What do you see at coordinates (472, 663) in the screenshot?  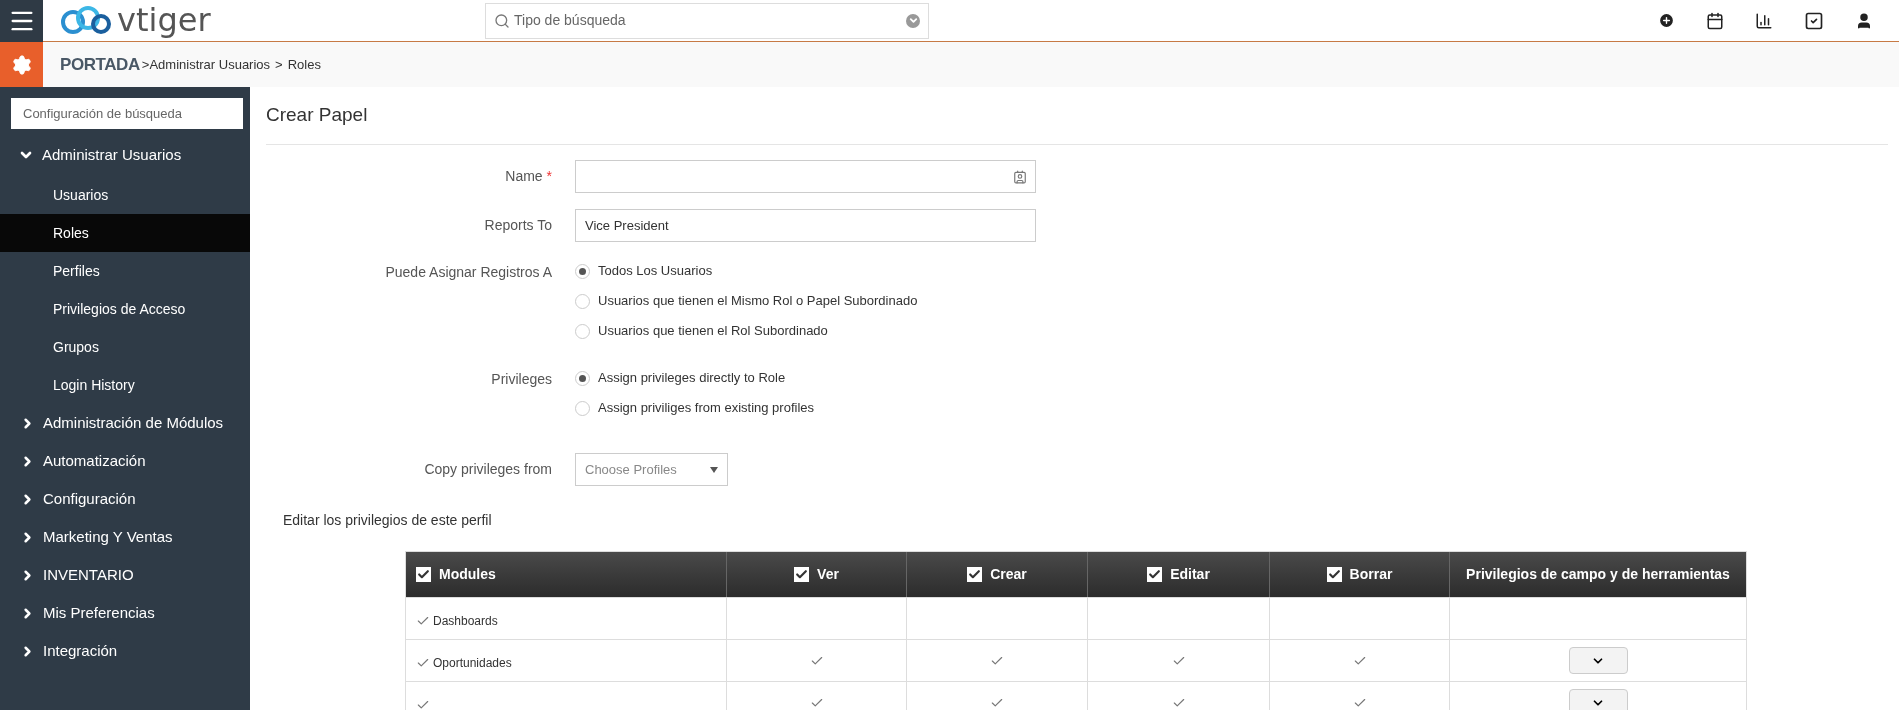 I see `module-name: Oportunidades` at bounding box center [472, 663].